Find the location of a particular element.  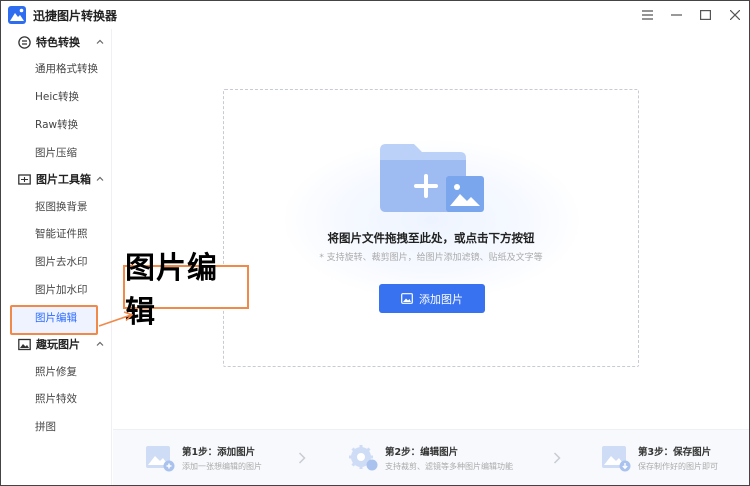

step-title: 第2步：编辑图片 is located at coordinates (422, 452).